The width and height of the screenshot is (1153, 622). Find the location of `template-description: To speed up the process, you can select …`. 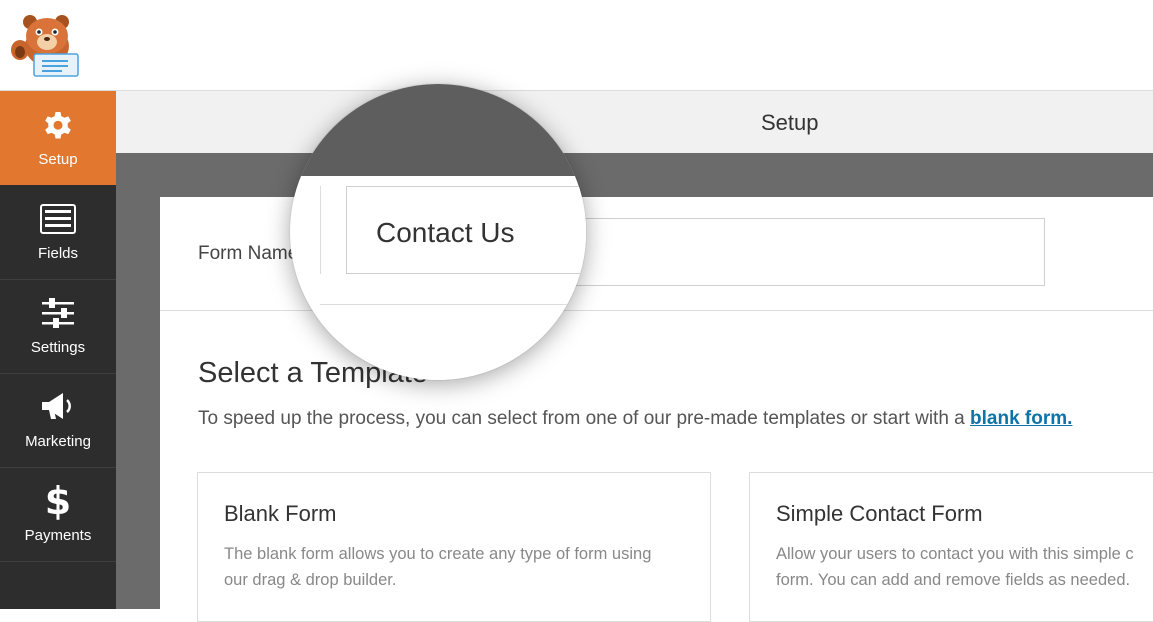

template-description: To speed up the process, you can select … is located at coordinates (635, 419).